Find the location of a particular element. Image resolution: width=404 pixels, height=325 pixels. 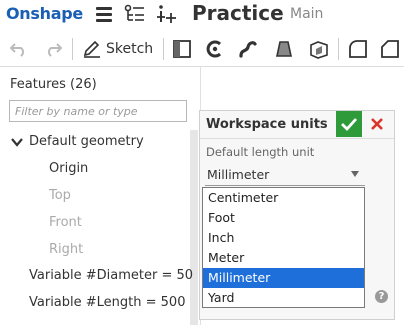

length-unit-select-value: Millimeter is located at coordinates (238, 174).